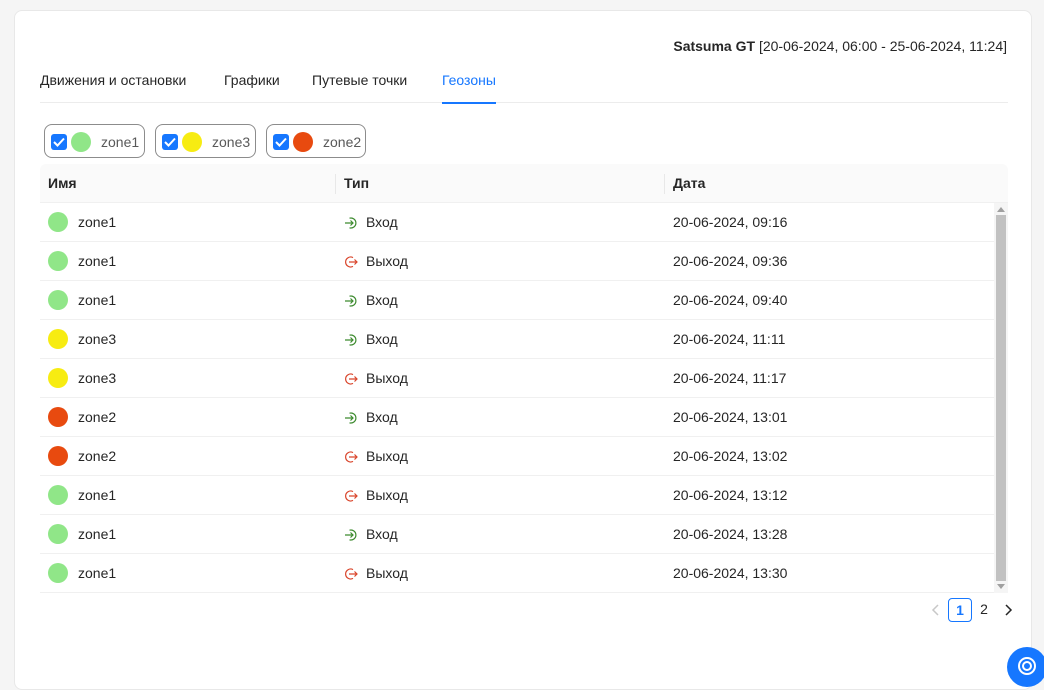 Image resolution: width=1044 pixels, height=690 pixels. What do you see at coordinates (882, 46) in the screenshot?
I see `report-period: [20-06-2024, 06:00 - 25-06-2024, 11:24]` at bounding box center [882, 46].